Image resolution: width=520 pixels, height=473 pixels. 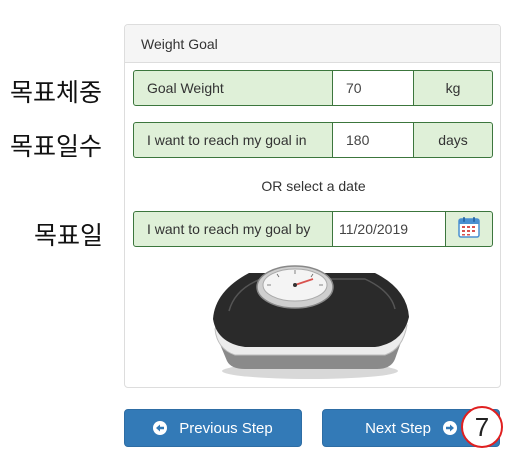 I want to click on next-step-label: Next Step, so click(x=398, y=428).